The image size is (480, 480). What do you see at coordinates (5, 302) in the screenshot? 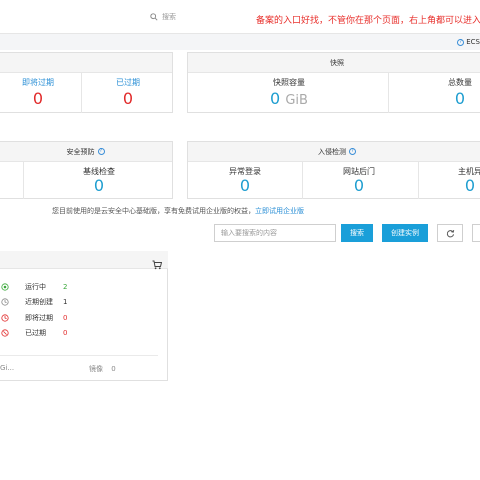
I see `recent-icon` at bounding box center [5, 302].